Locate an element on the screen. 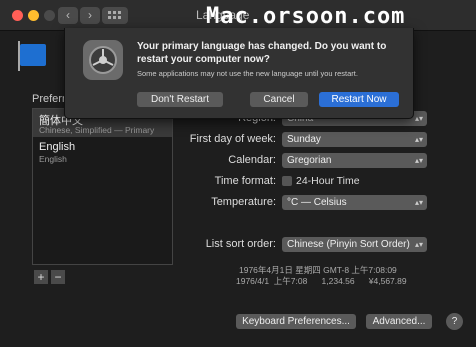 This screenshot has width=476, height=347. number-format-sample: 1976/4/1 上午7:08 1,234.56 ¥4,567.89 is located at coordinates (321, 281).